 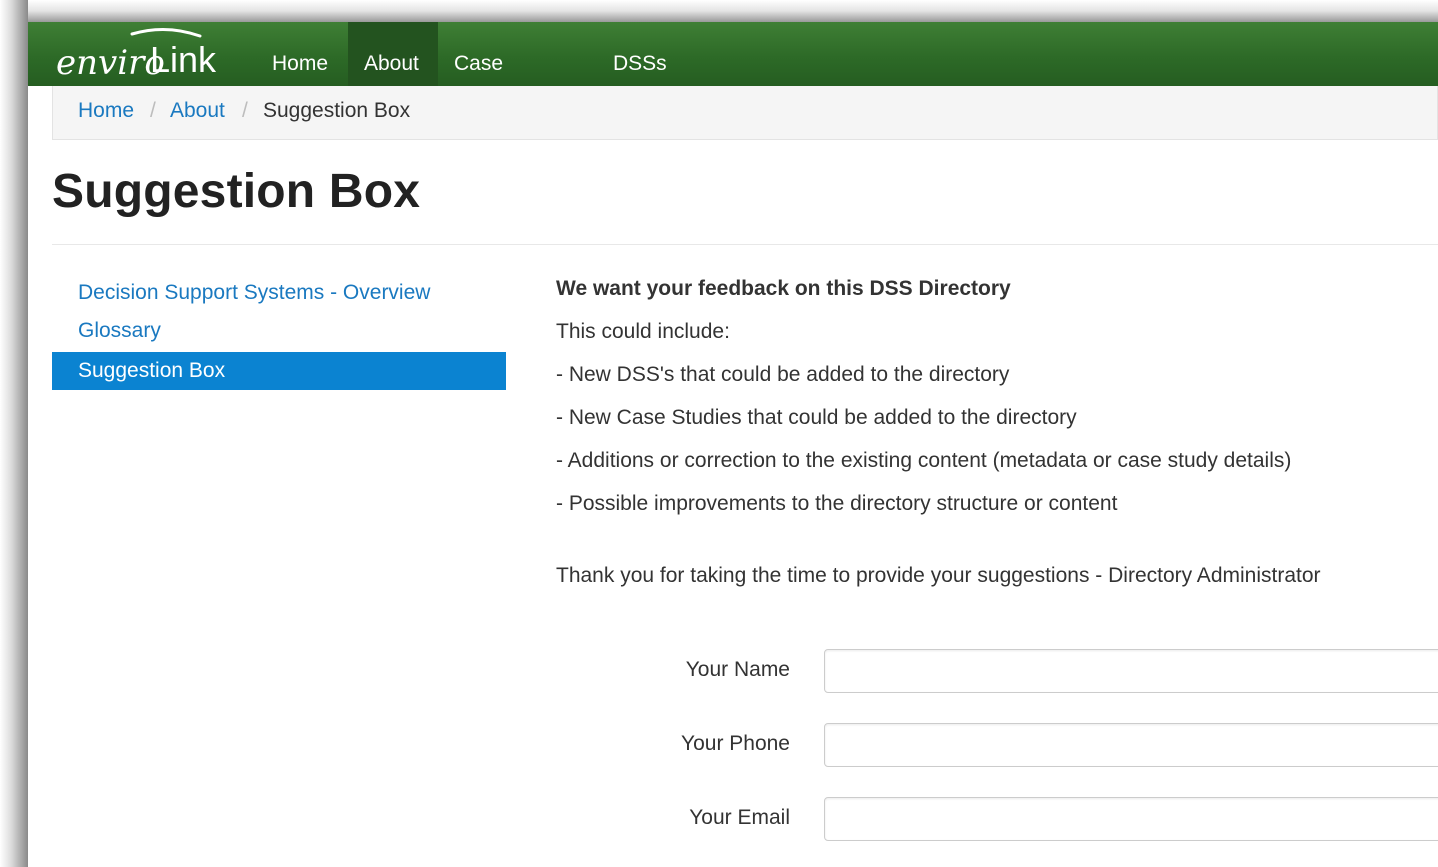 What do you see at coordinates (236, 191) in the screenshot?
I see `page-title: Suggestion Box` at bounding box center [236, 191].